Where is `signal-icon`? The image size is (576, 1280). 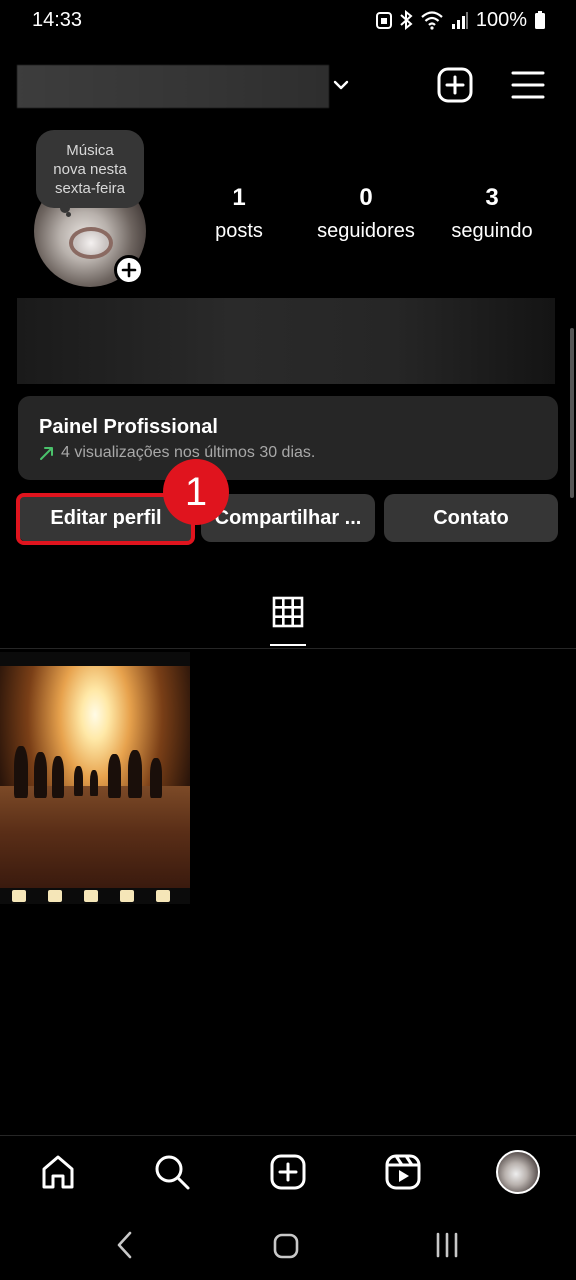 signal-icon is located at coordinates (459, 20).